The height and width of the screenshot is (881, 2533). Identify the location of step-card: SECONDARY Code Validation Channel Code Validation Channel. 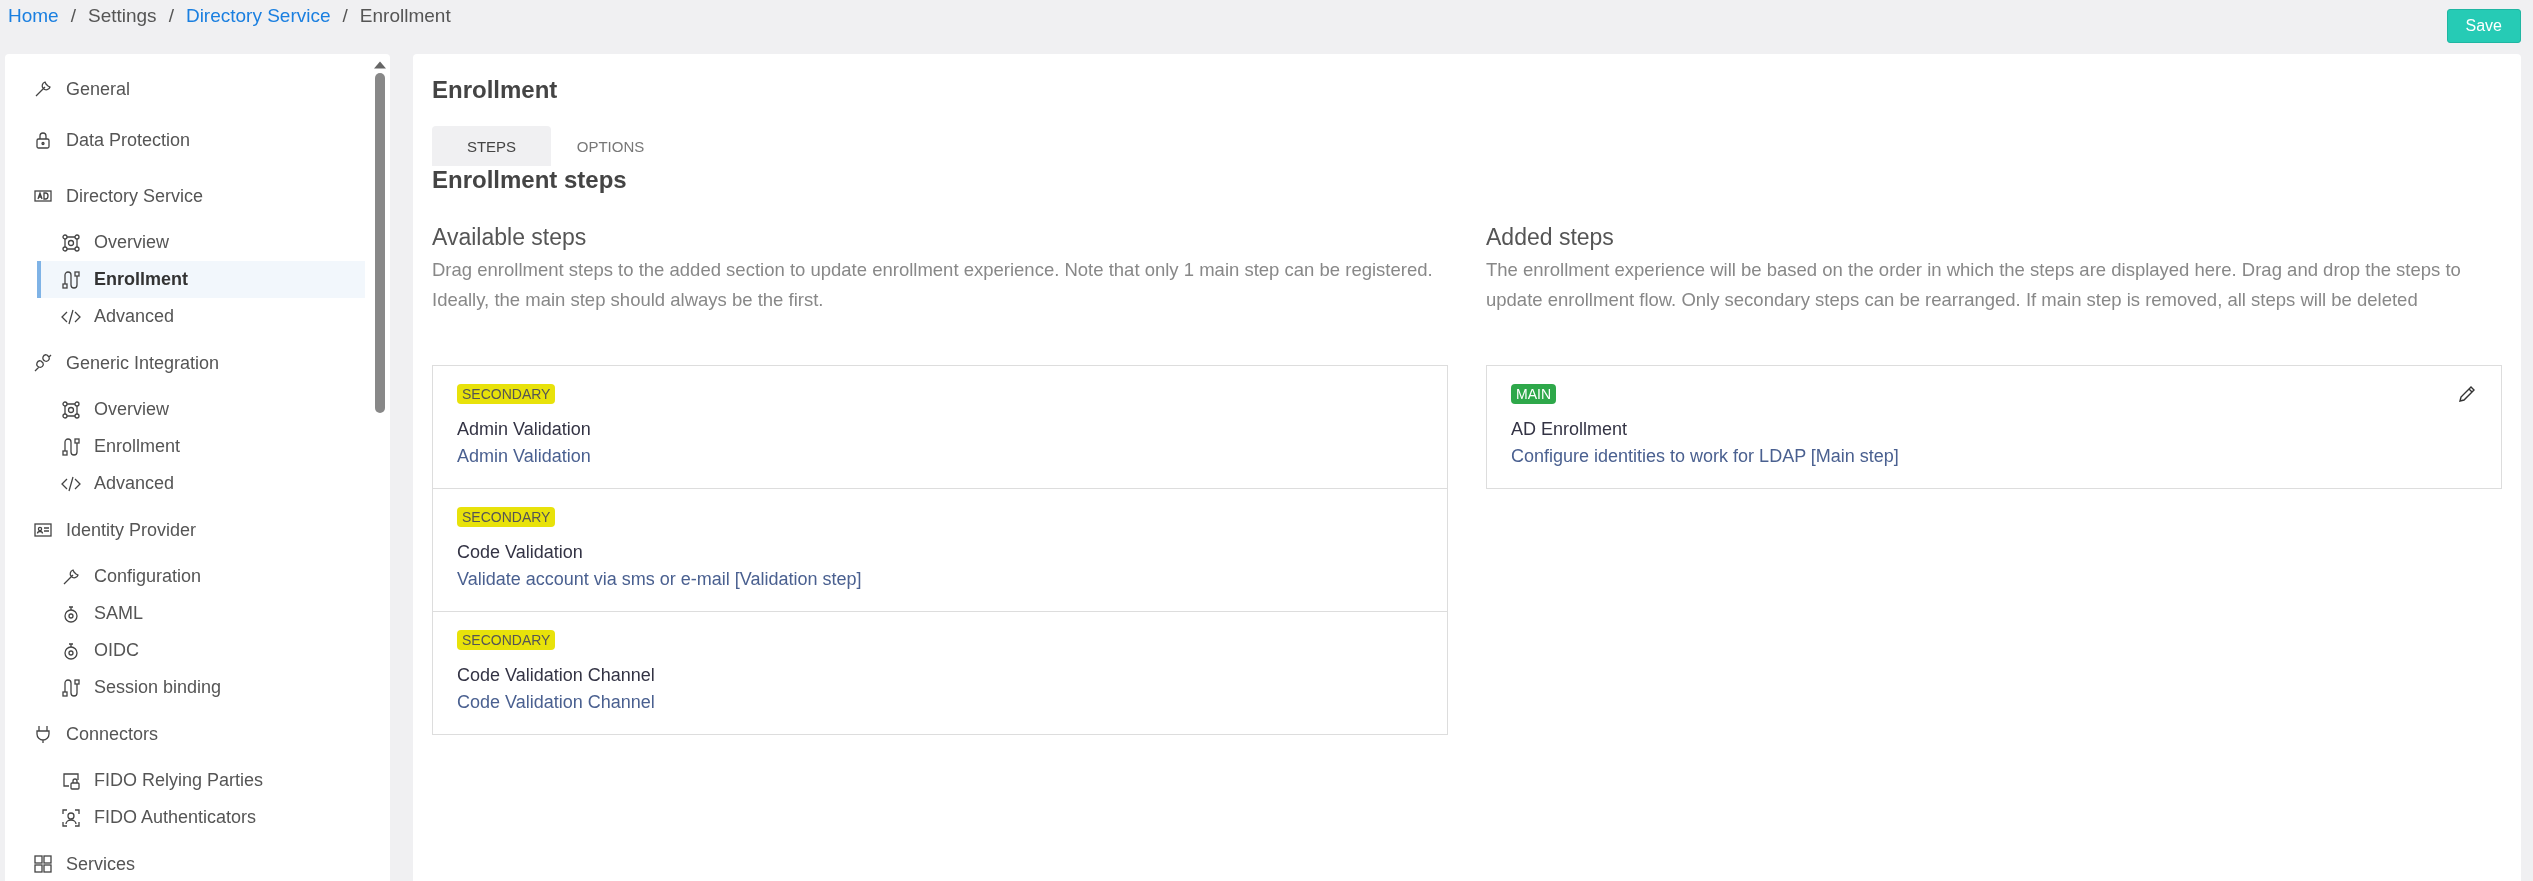
(940, 672).